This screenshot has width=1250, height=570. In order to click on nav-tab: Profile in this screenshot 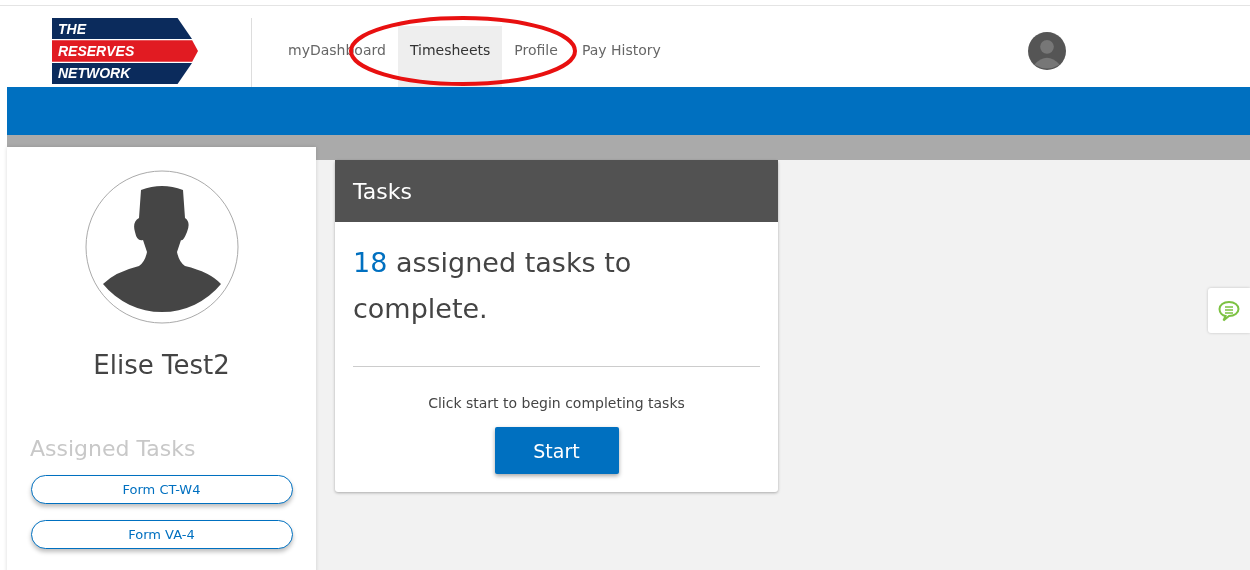, I will do `click(536, 56)`.